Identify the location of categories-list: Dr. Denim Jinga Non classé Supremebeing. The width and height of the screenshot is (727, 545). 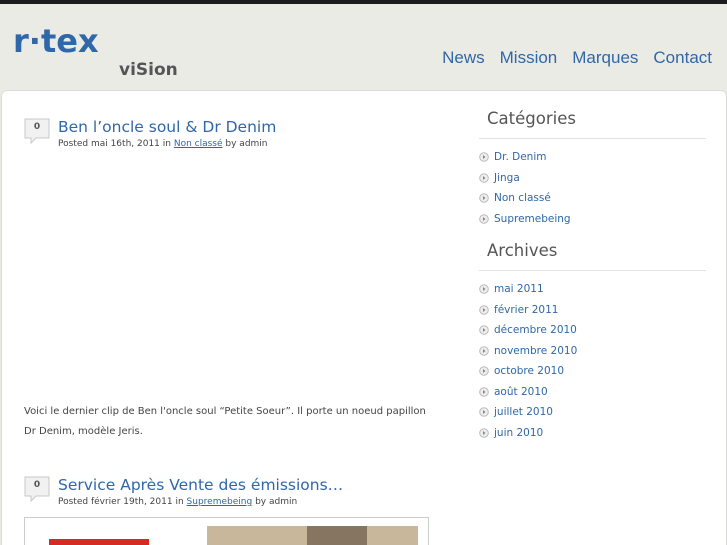
(592, 184).